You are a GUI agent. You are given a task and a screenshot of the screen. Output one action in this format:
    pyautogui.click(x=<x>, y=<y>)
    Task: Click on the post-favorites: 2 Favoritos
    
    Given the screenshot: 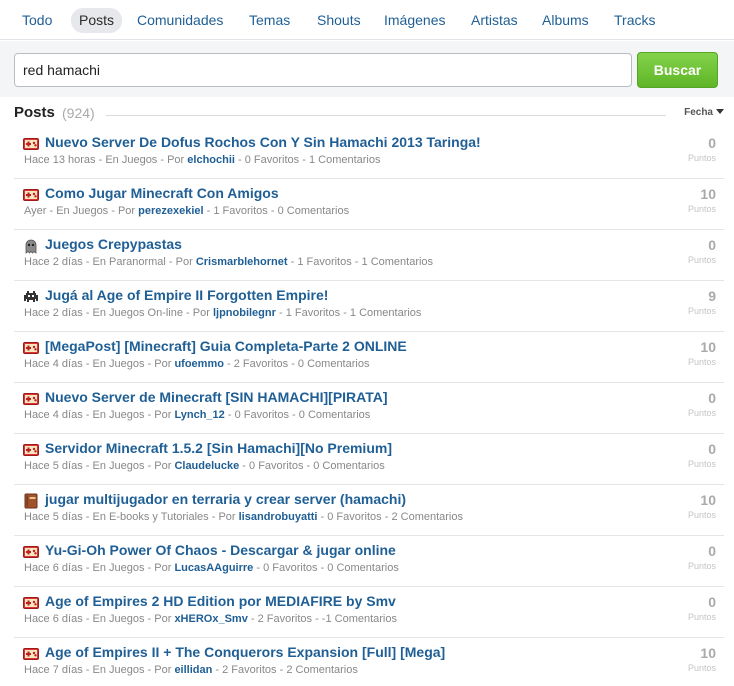 What is the action you would take?
    pyautogui.click(x=261, y=364)
    